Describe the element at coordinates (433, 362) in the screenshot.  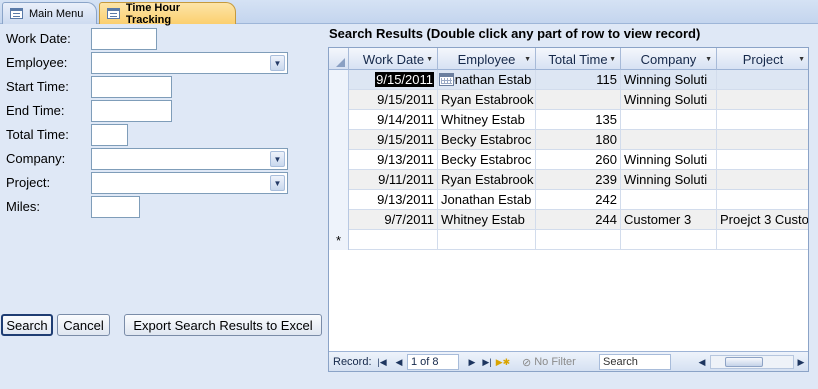
I see `current-record-field: 1 of 8` at that location.